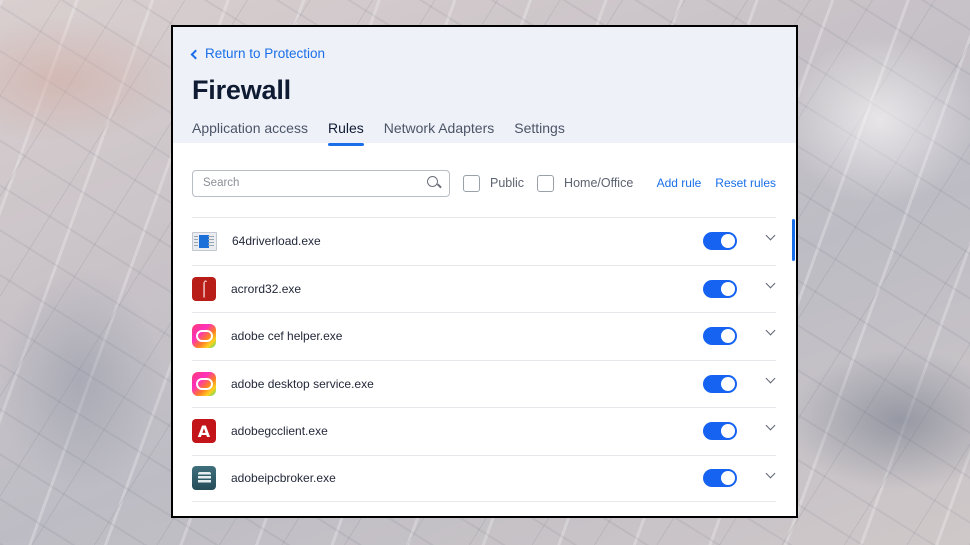  What do you see at coordinates (484, 241) in the screenshot?
I see `rule-row: 64driverload.exe` at bounding box center [484, 241].